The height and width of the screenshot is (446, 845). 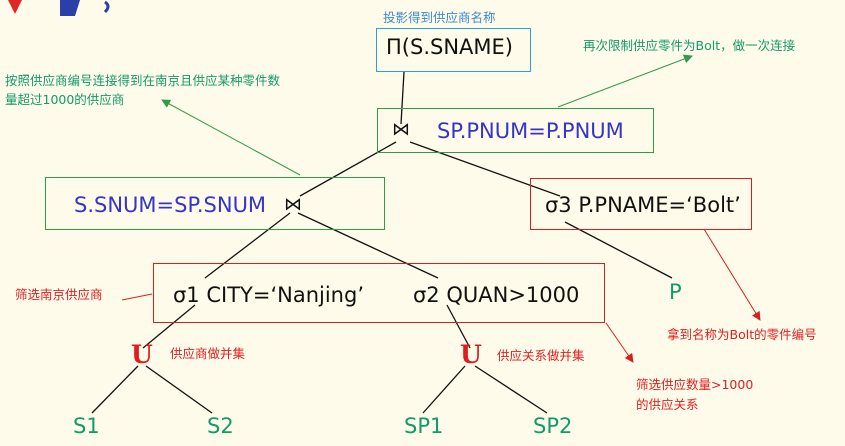 What do you see at coordinates (143, 80) in the screenshot?
I see `left-join-caption-1: 按照供应商编号连接得到在南京且供应某种零件数` at bounding box center [143, 80].